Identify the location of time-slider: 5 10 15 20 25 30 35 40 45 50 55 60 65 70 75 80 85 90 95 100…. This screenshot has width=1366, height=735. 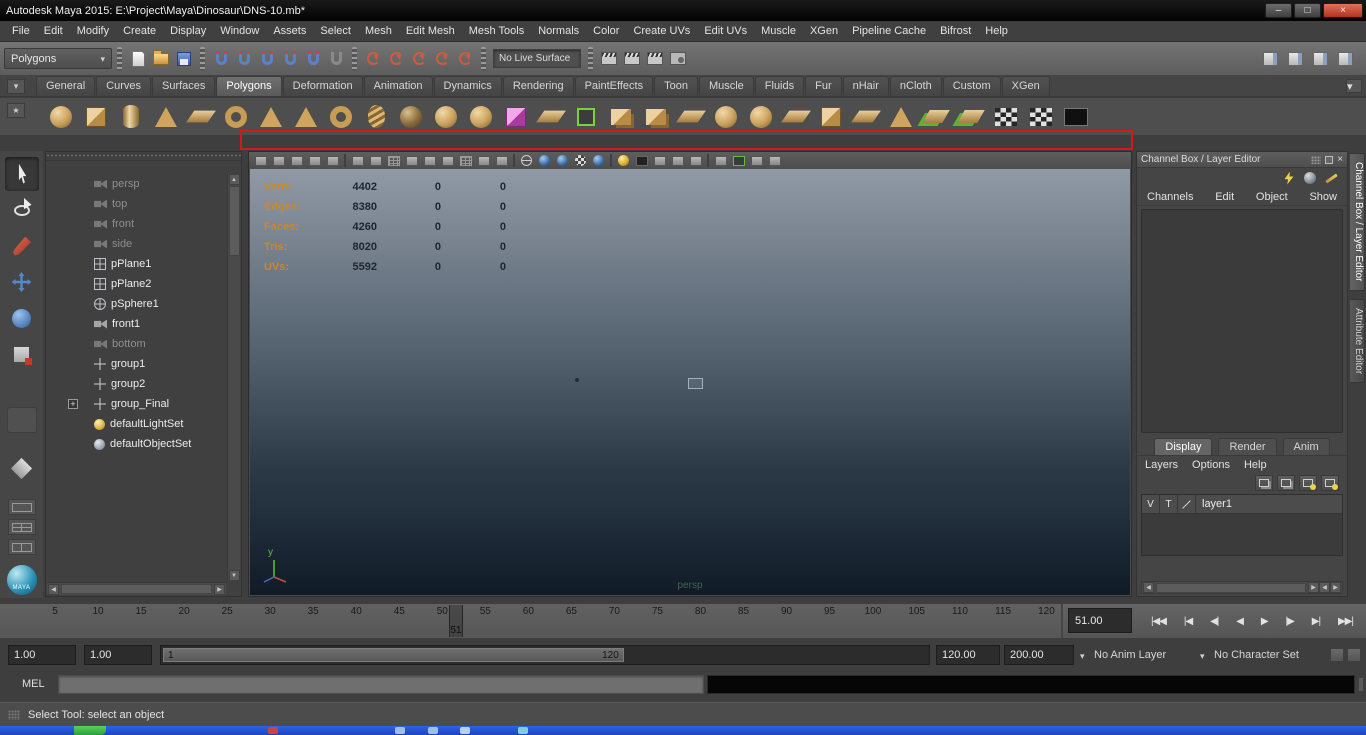
(531, 621).